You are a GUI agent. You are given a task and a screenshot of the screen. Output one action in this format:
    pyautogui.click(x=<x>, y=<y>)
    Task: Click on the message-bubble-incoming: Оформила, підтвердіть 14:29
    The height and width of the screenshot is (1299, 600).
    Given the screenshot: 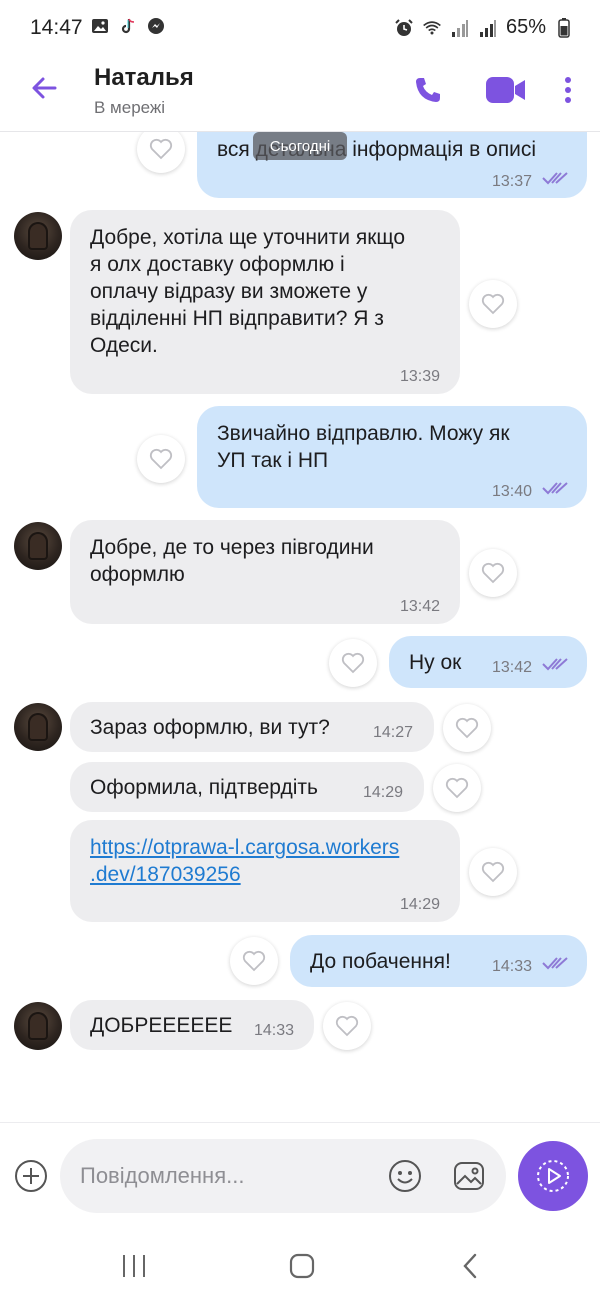 What is the action you would take?
    pyautogui.click(x=247, y=787)
    